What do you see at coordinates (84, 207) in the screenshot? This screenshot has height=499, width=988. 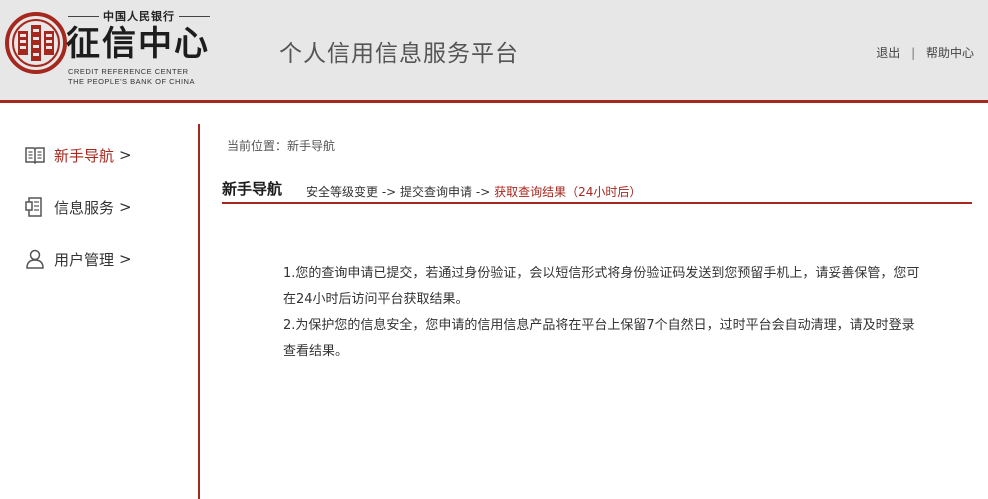 I see `sidebar-item-label: 信息服务` at bounding box center [84, 207].